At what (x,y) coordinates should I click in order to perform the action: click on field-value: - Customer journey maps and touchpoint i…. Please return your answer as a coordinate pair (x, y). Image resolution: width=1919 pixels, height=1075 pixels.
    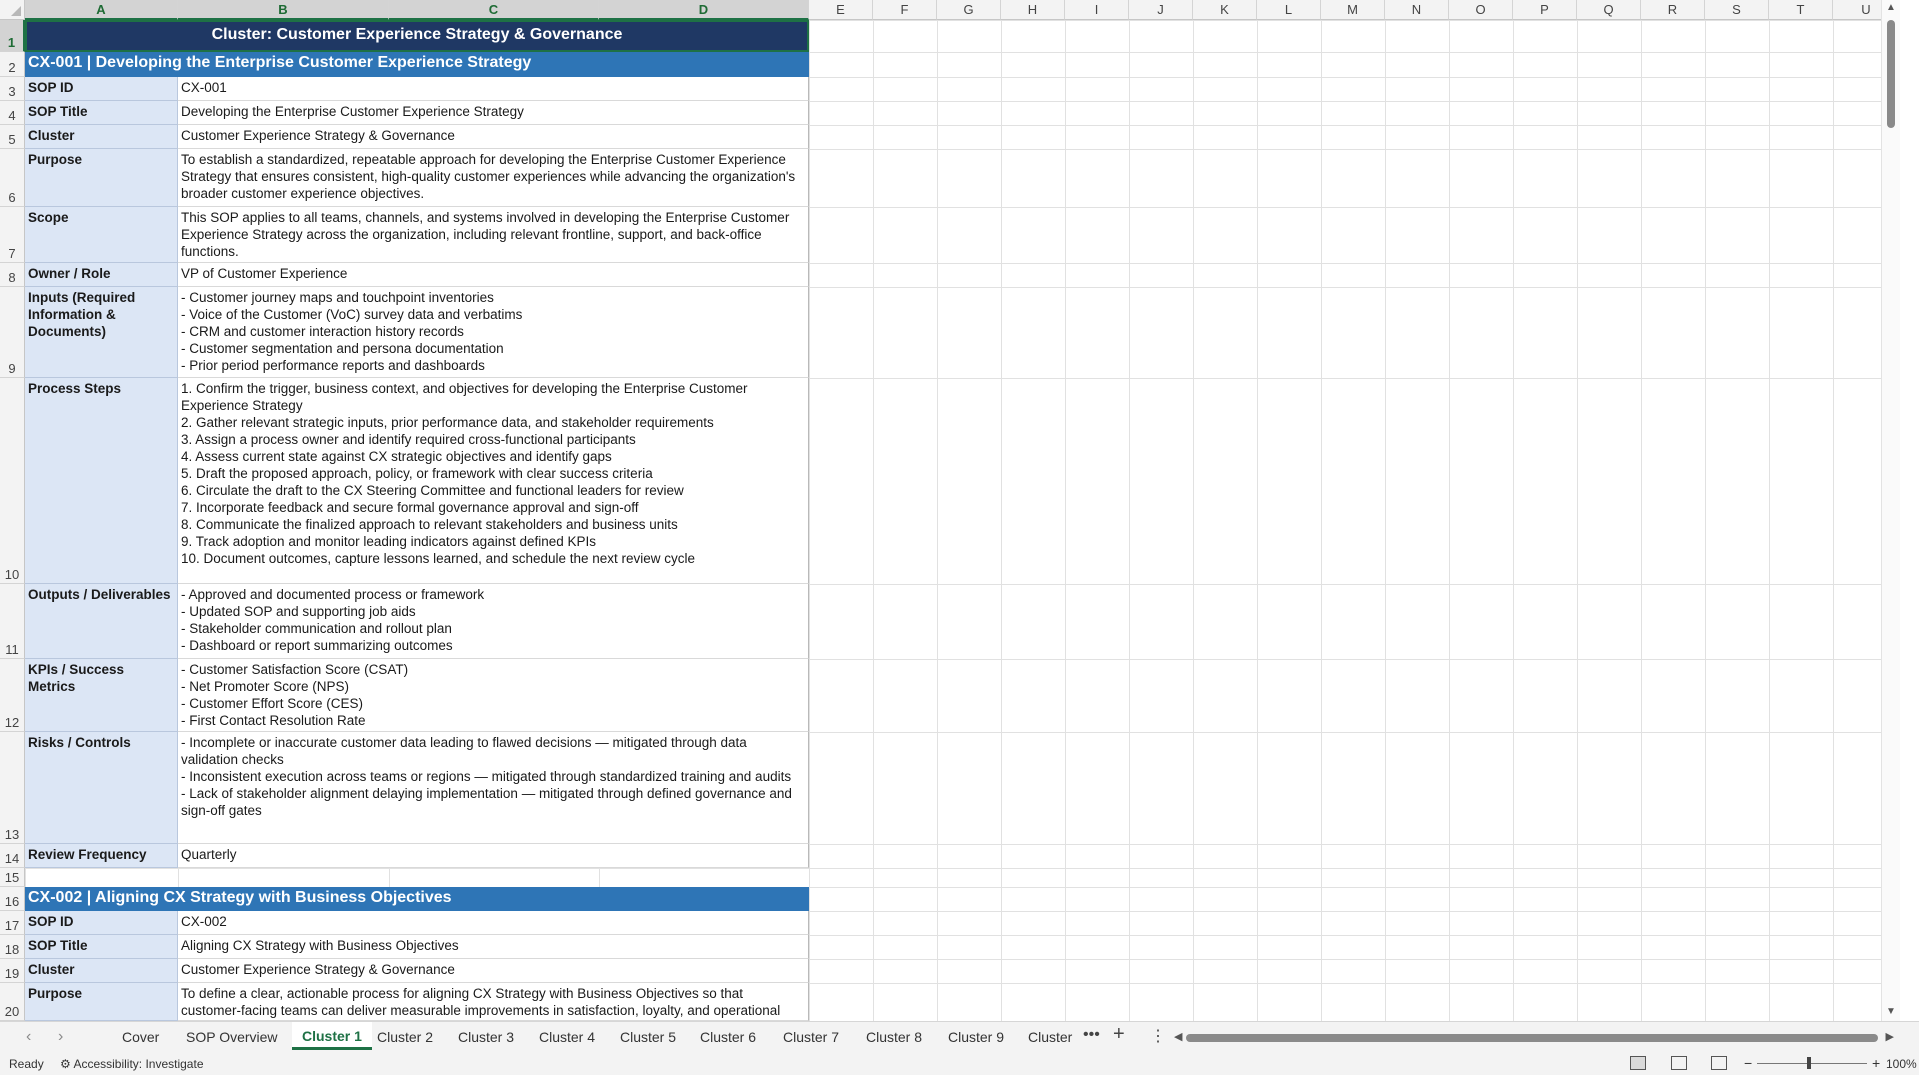
    Looking at the image, I should click on (493, 332).